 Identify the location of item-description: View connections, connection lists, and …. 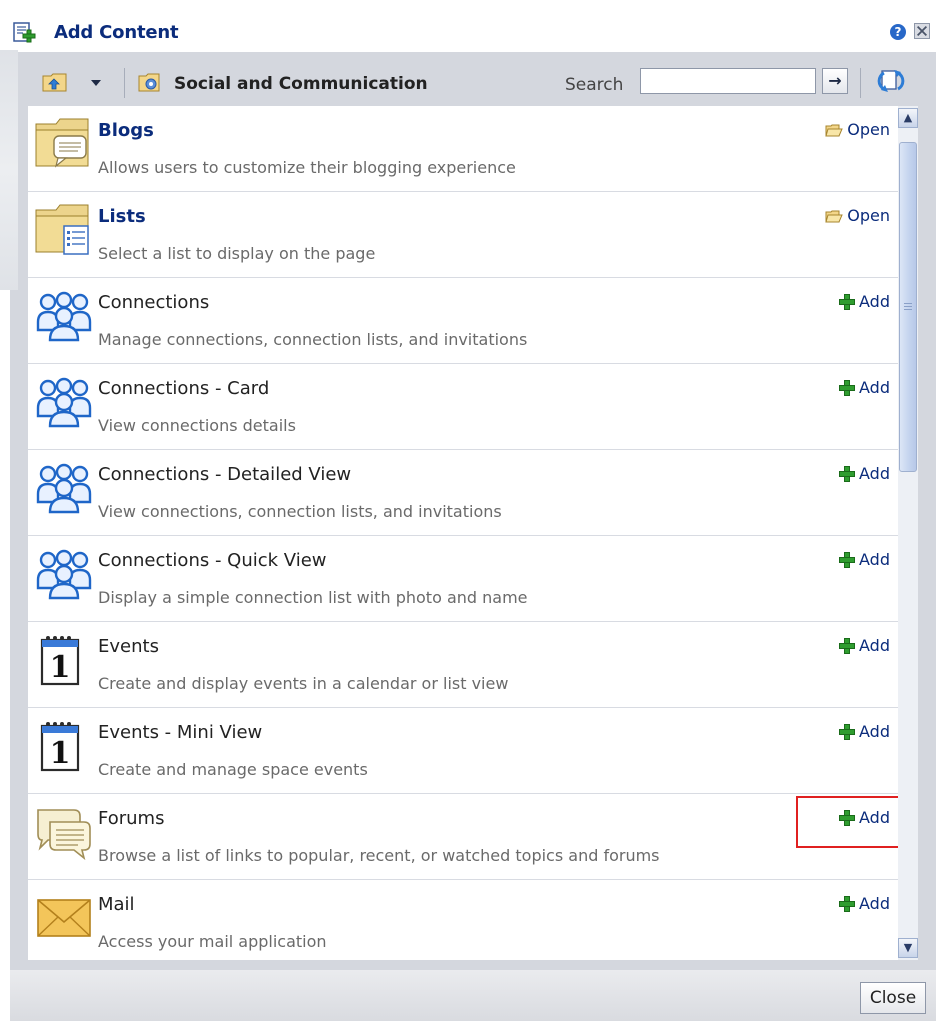
(300, 511).